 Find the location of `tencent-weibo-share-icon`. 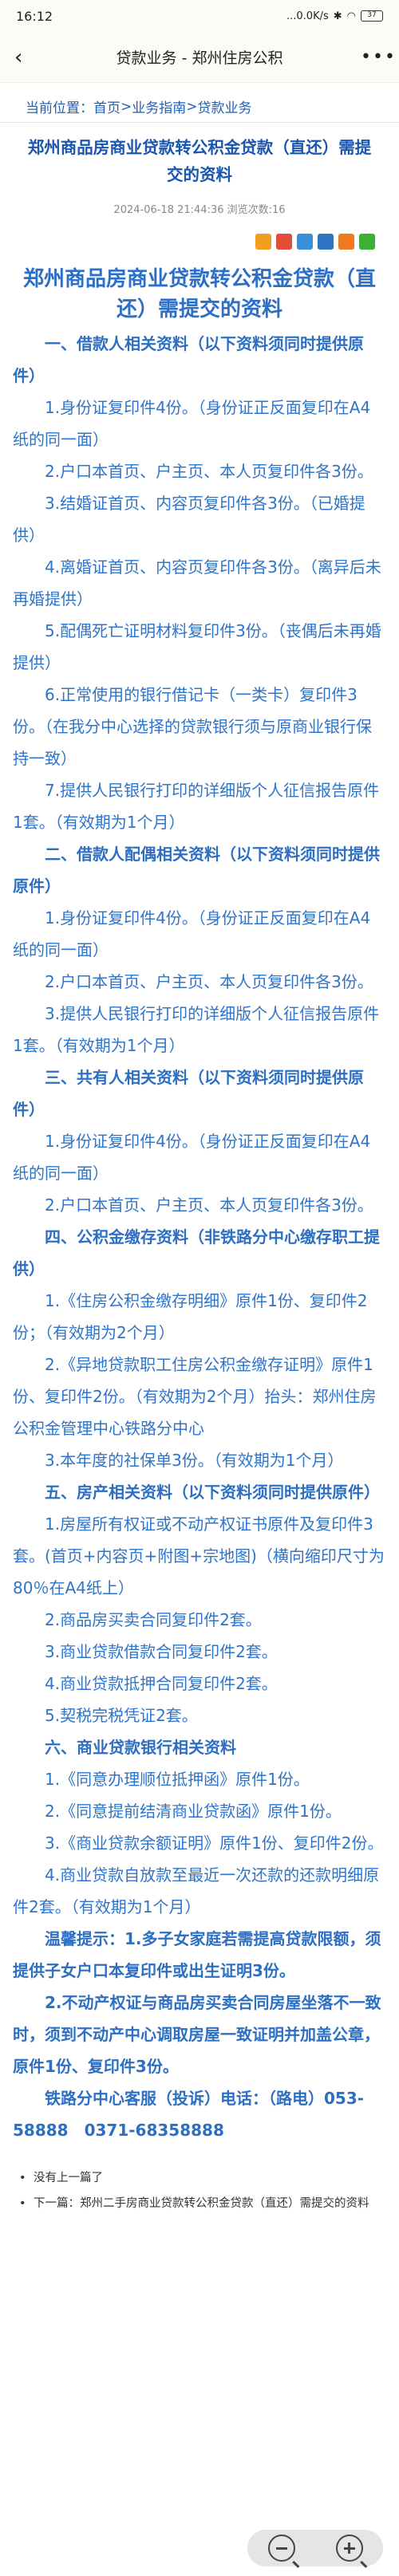

tencent-weibo-share-icon is located at coordinates (305, 242).